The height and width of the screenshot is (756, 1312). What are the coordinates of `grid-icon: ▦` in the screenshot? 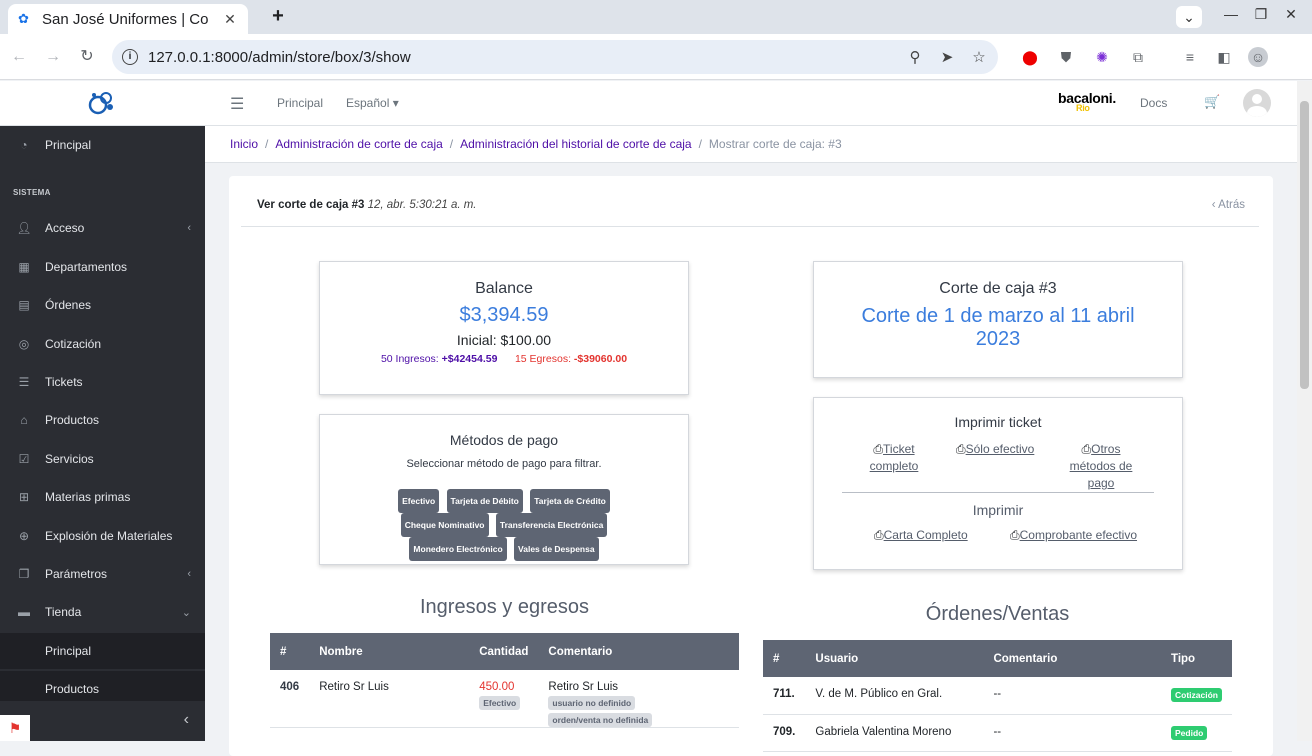 It's located at (24, 267).